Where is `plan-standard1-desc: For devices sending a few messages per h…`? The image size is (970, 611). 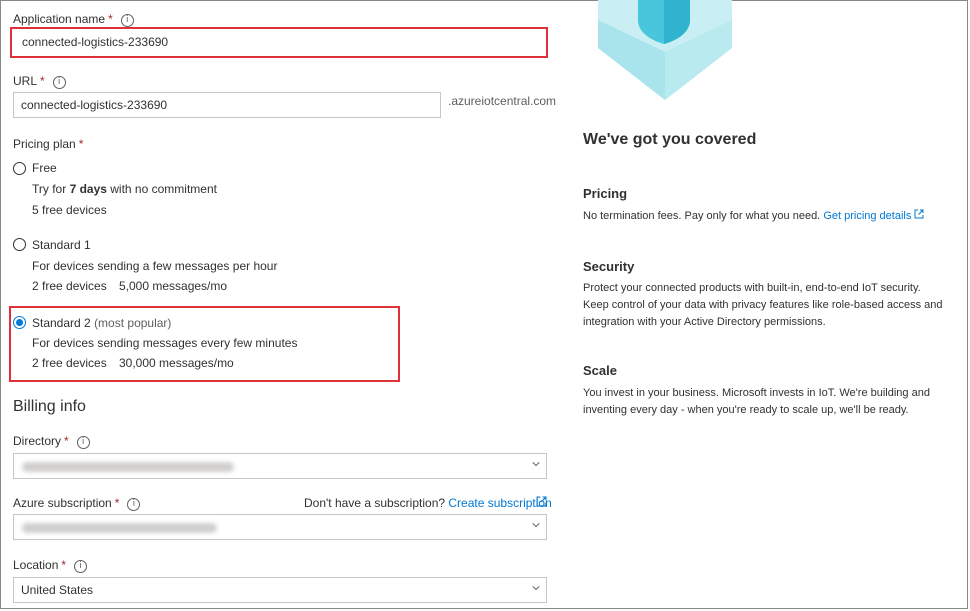 plan-standard1-desc: For devices sending a few messages per h… is located at coordinates (155, 266).